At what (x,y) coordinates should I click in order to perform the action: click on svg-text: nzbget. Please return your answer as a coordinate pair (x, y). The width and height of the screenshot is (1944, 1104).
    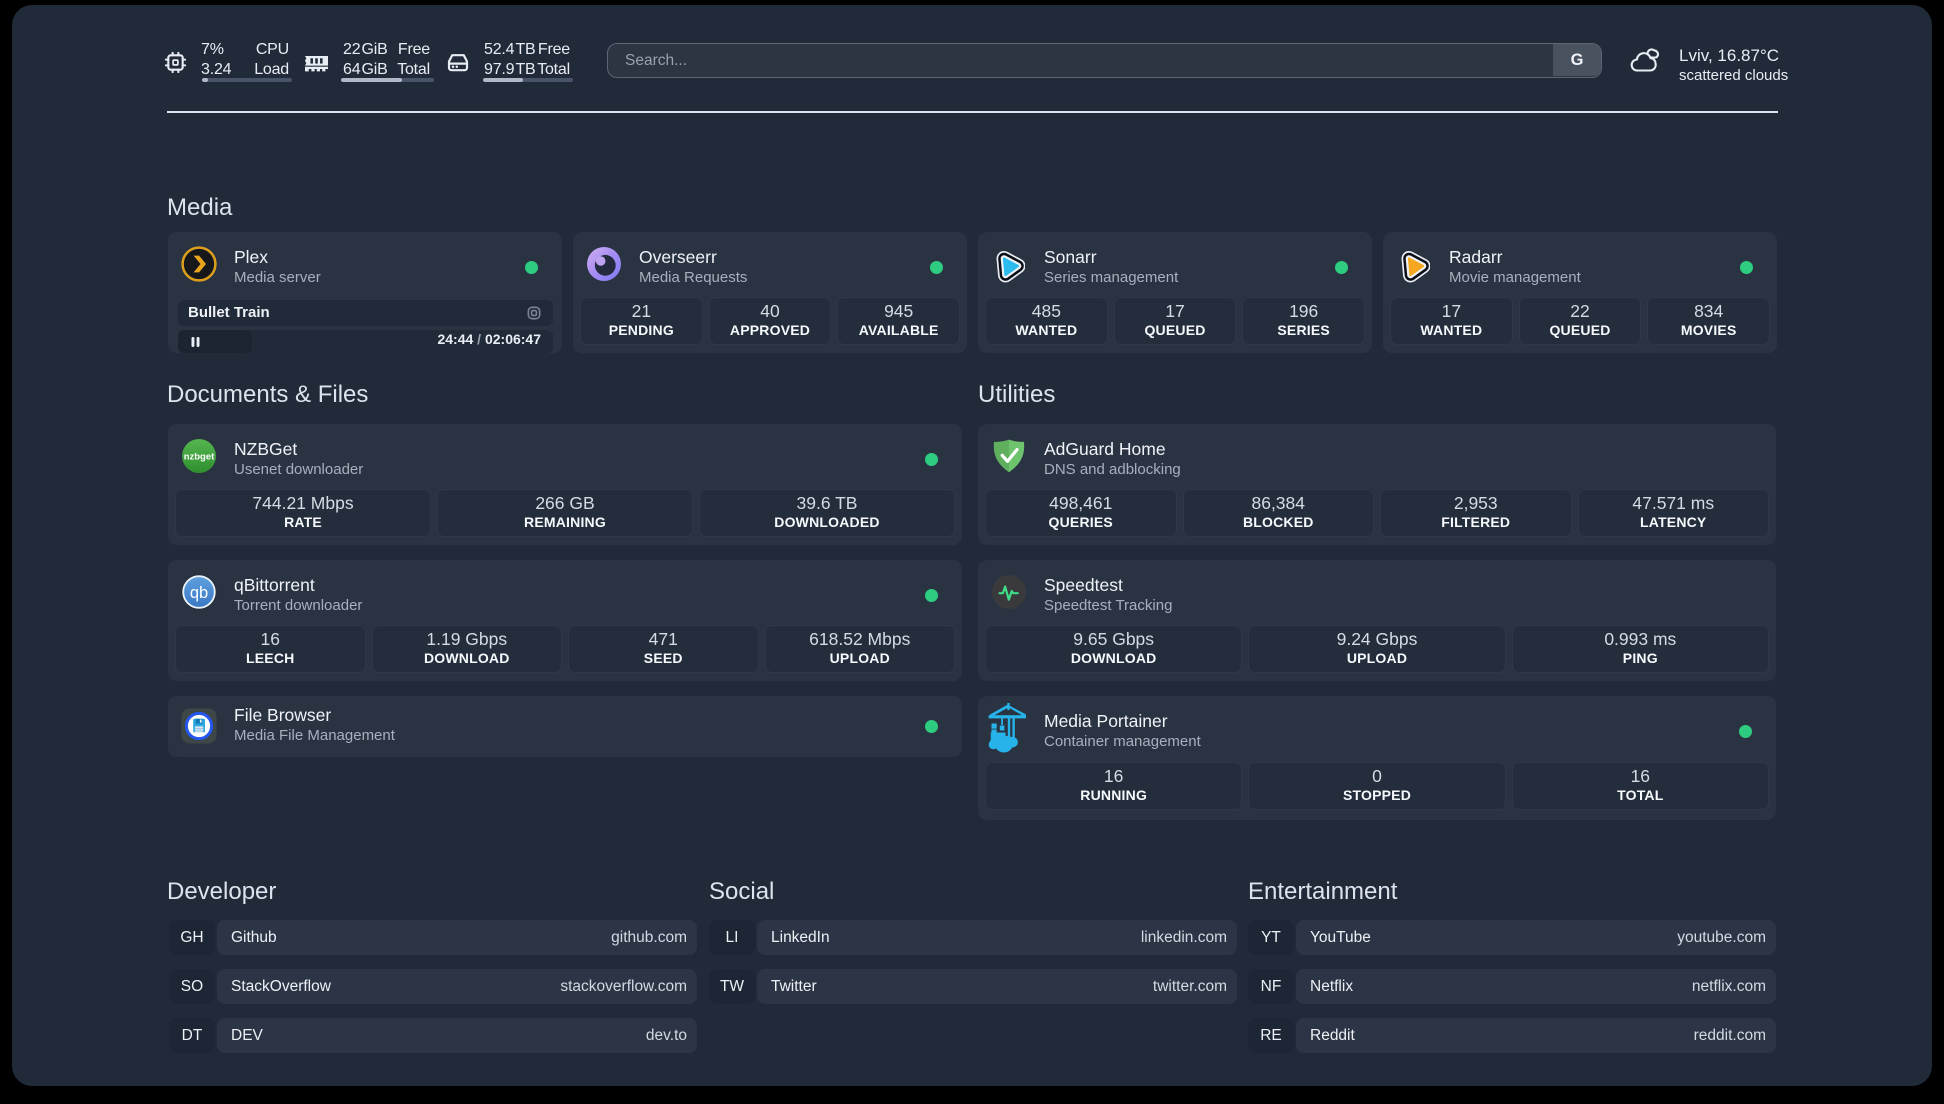
    Looking at the image, I should click on (199, 457).